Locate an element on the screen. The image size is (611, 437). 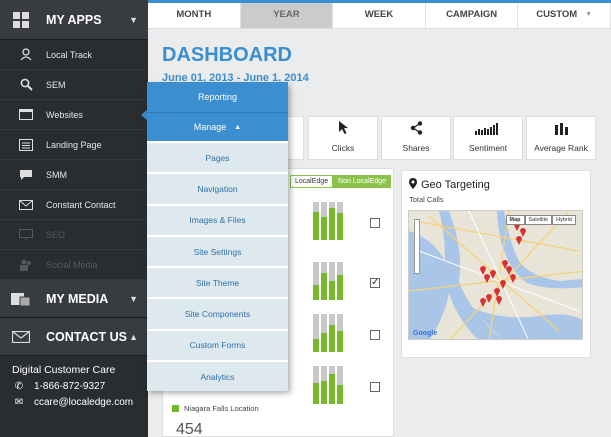
metric-label: Sentiment is located at coordinates (488, 148).